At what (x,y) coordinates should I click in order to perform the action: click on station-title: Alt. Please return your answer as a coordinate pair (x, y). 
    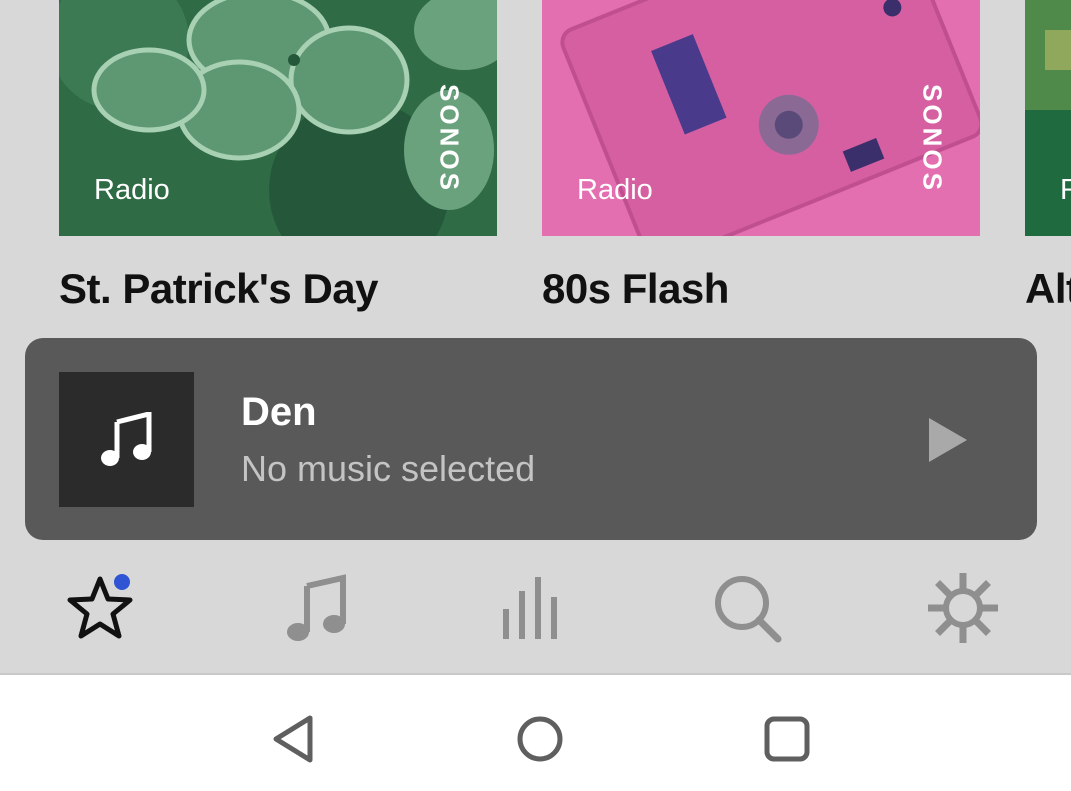
    Looking at the image, I should click on (1048, 288).